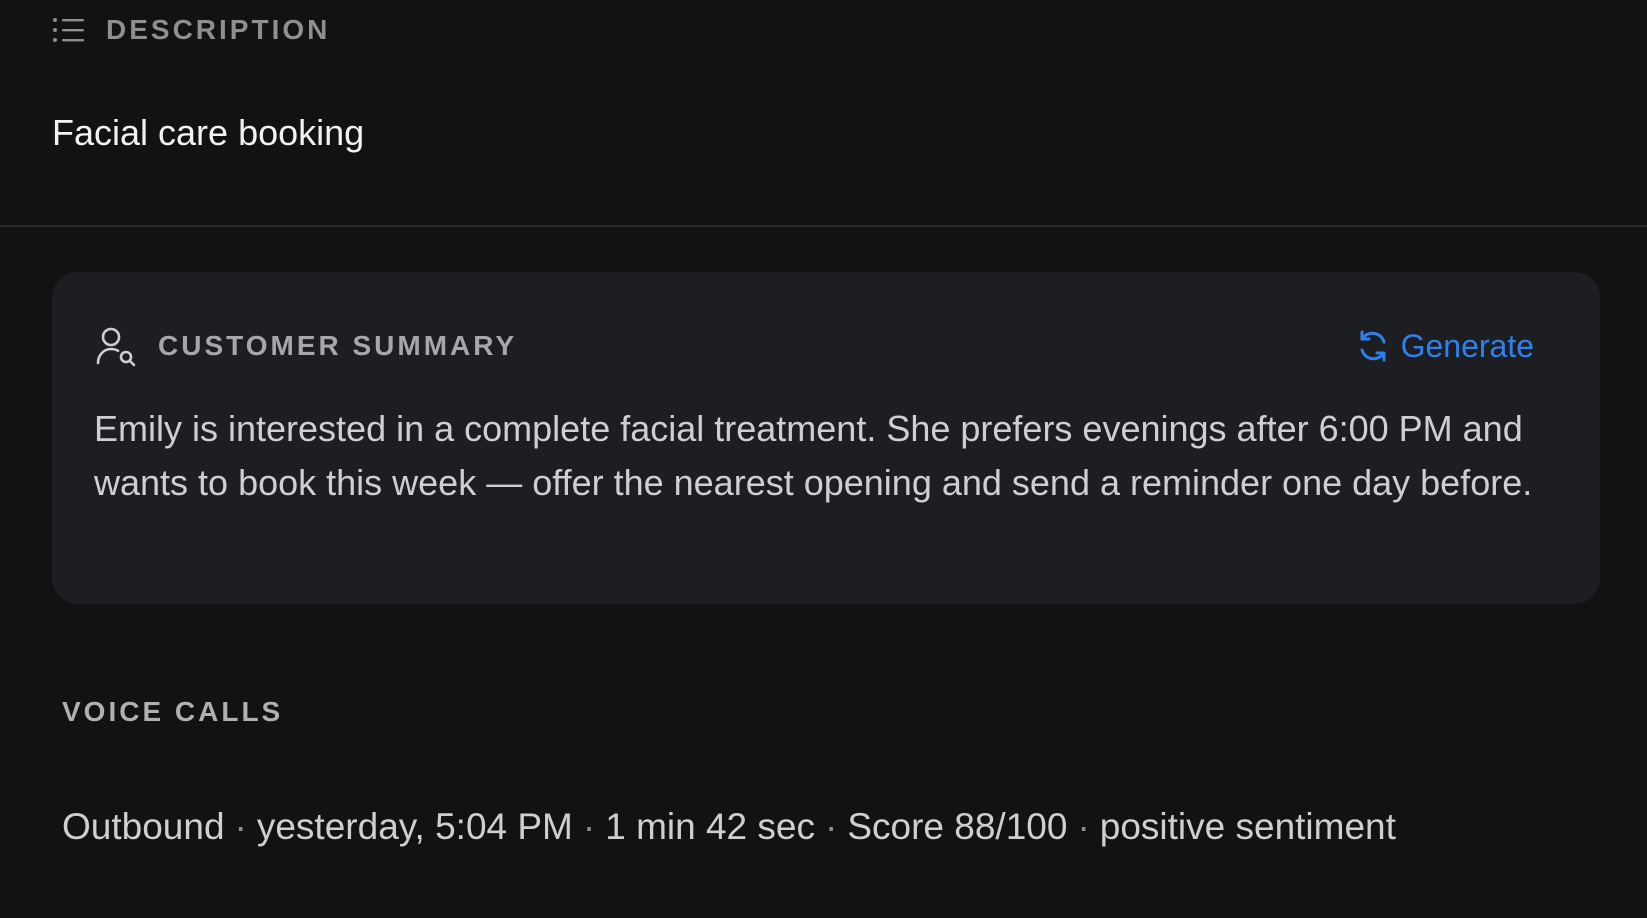  I want to click on refresh-icon, so click(1373, 346).